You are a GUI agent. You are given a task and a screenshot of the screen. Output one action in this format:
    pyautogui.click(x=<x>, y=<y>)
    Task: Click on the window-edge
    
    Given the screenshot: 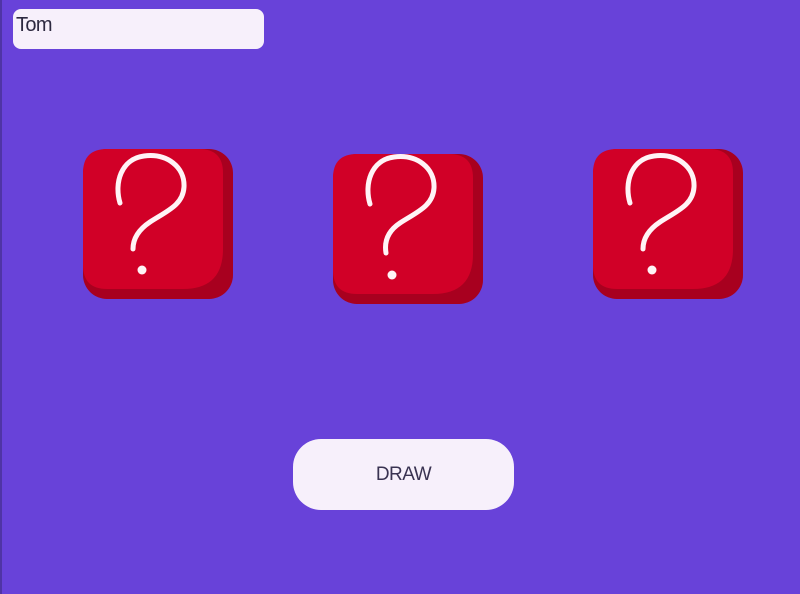 What is the action you would take?
    pyautogui.click(x=1, y=297)
    